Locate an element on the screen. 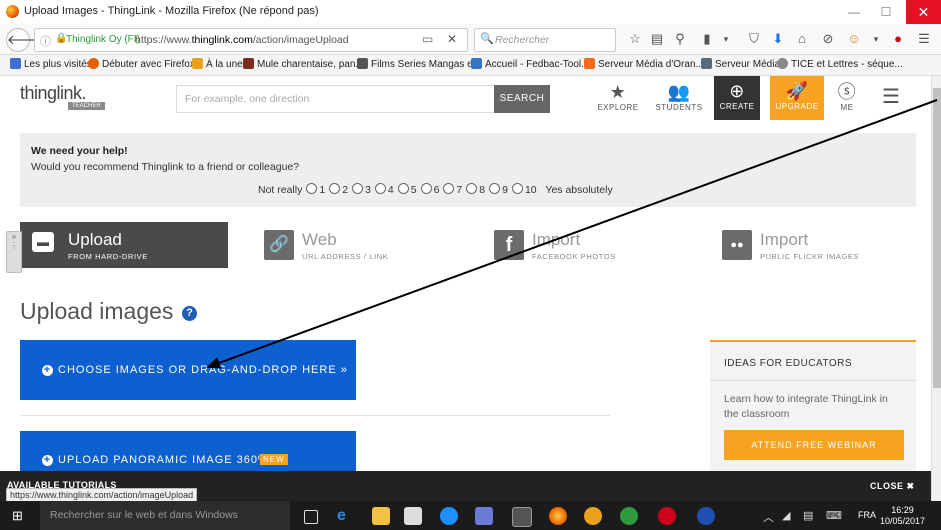 This screenshot has width=941, height=530. help-icon: ? is located at coordinates (189, 313).